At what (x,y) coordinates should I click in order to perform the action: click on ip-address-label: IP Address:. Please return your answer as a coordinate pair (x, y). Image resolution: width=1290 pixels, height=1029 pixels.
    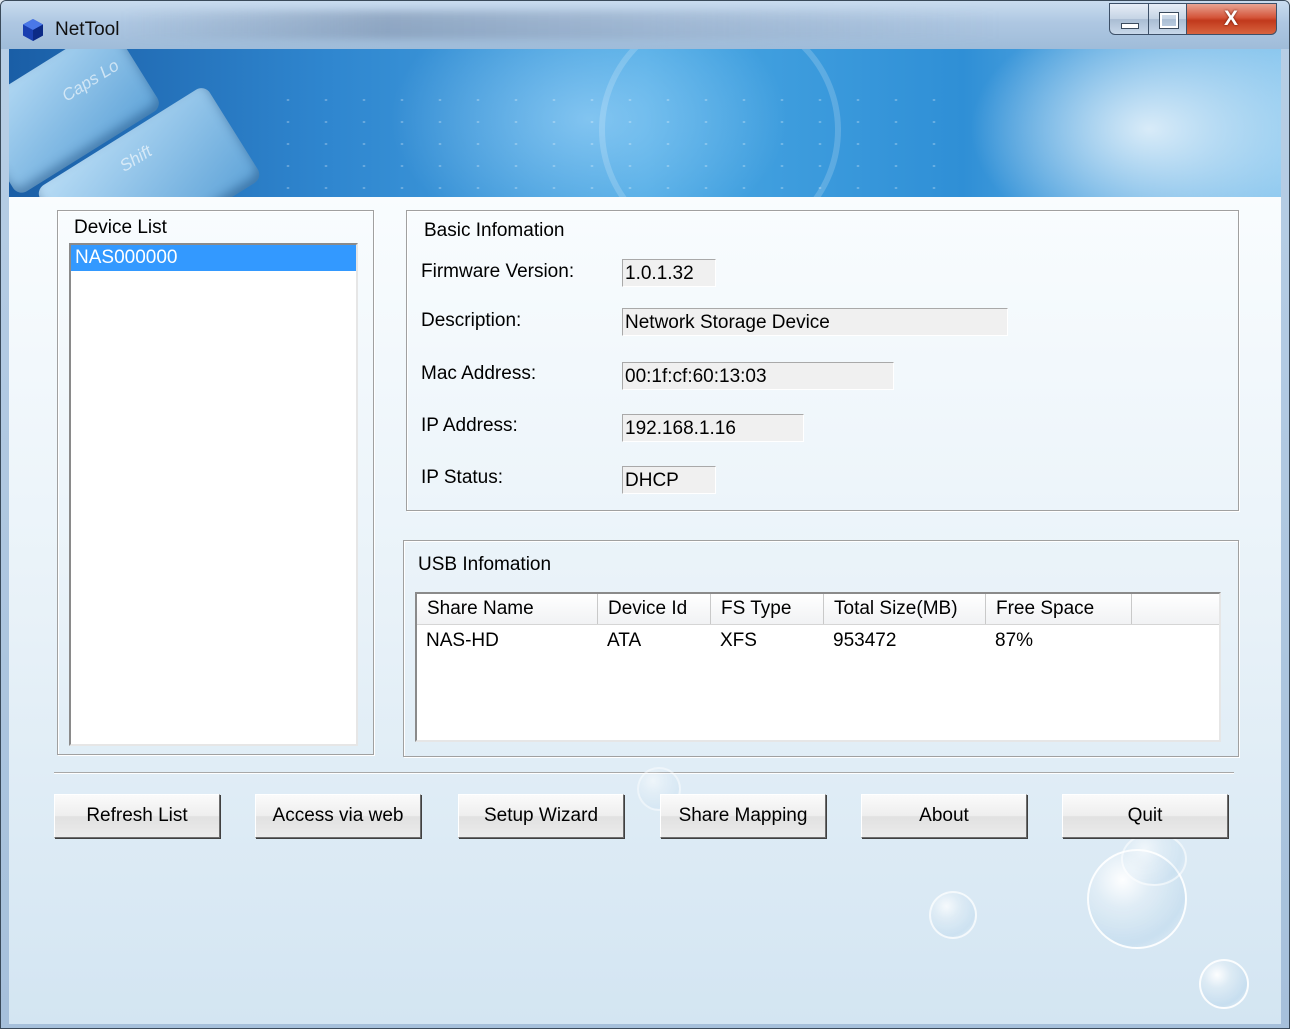
    Looking at the image, I should click on (469, 425).